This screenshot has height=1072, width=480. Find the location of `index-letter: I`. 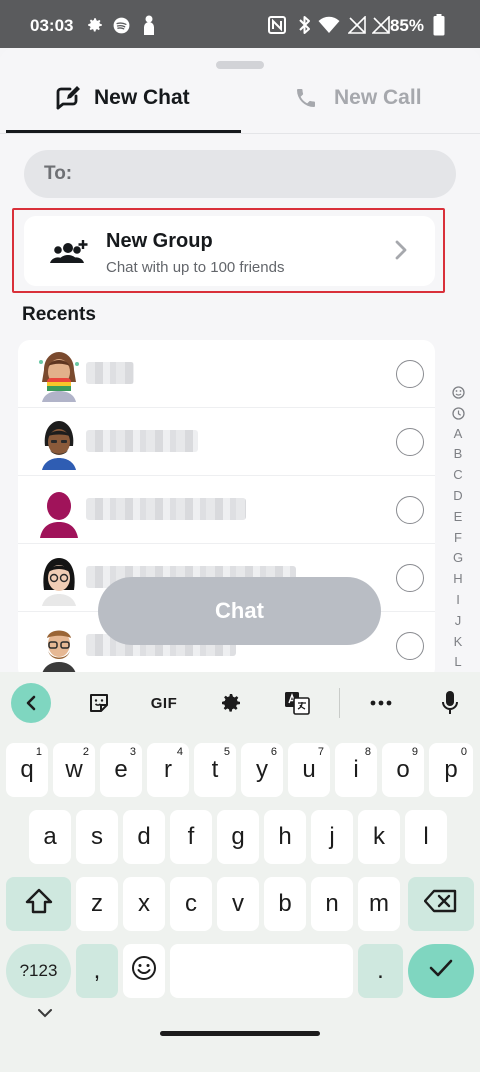

index-letter: I is located at coordinates (458, 600).